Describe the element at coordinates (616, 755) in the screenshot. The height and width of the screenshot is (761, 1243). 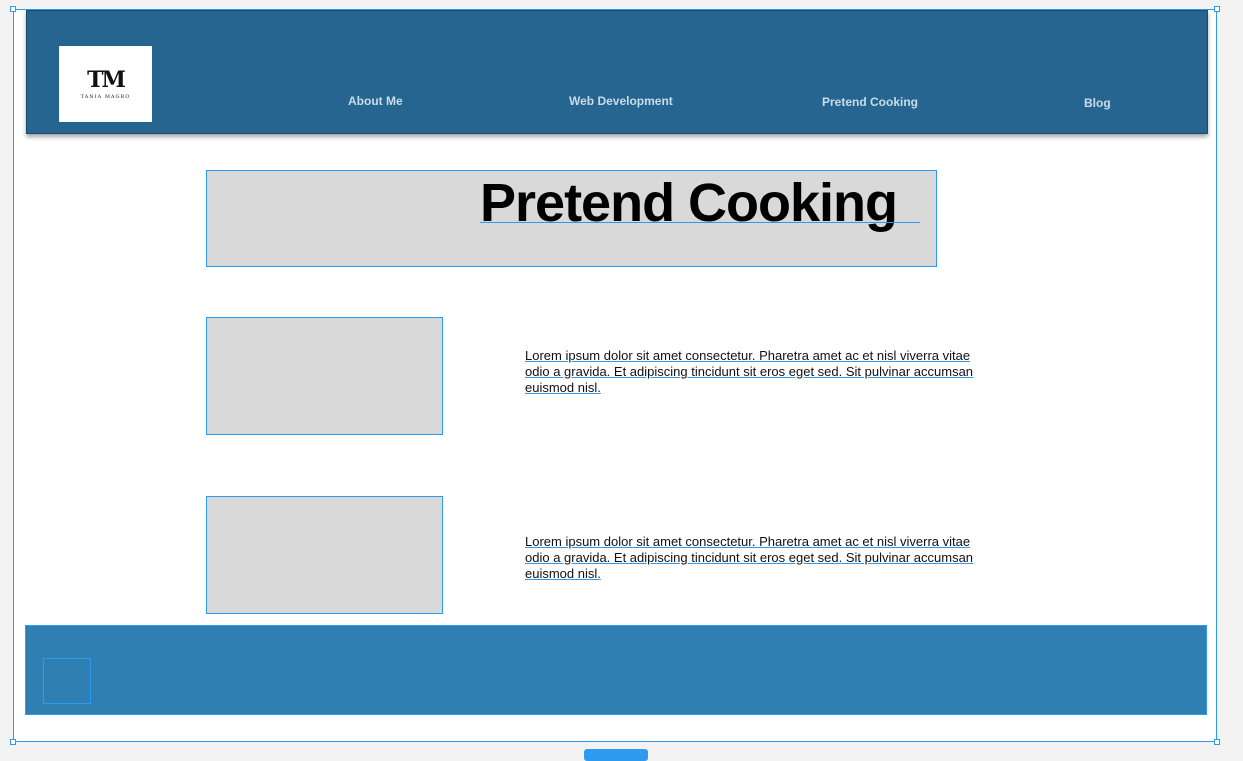
I see `frame-size-badge` at that location.